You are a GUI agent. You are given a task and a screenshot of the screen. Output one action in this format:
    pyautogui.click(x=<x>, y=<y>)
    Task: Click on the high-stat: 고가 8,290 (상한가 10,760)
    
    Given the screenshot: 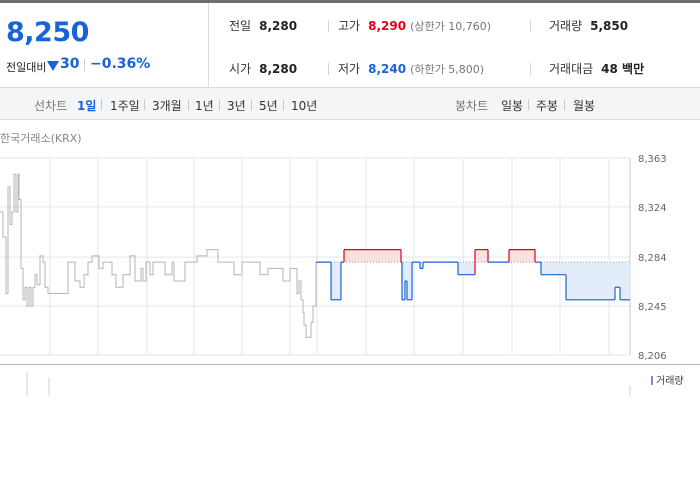 What is the action you would take?
    pyautogui.click(x=414, y=25)
    